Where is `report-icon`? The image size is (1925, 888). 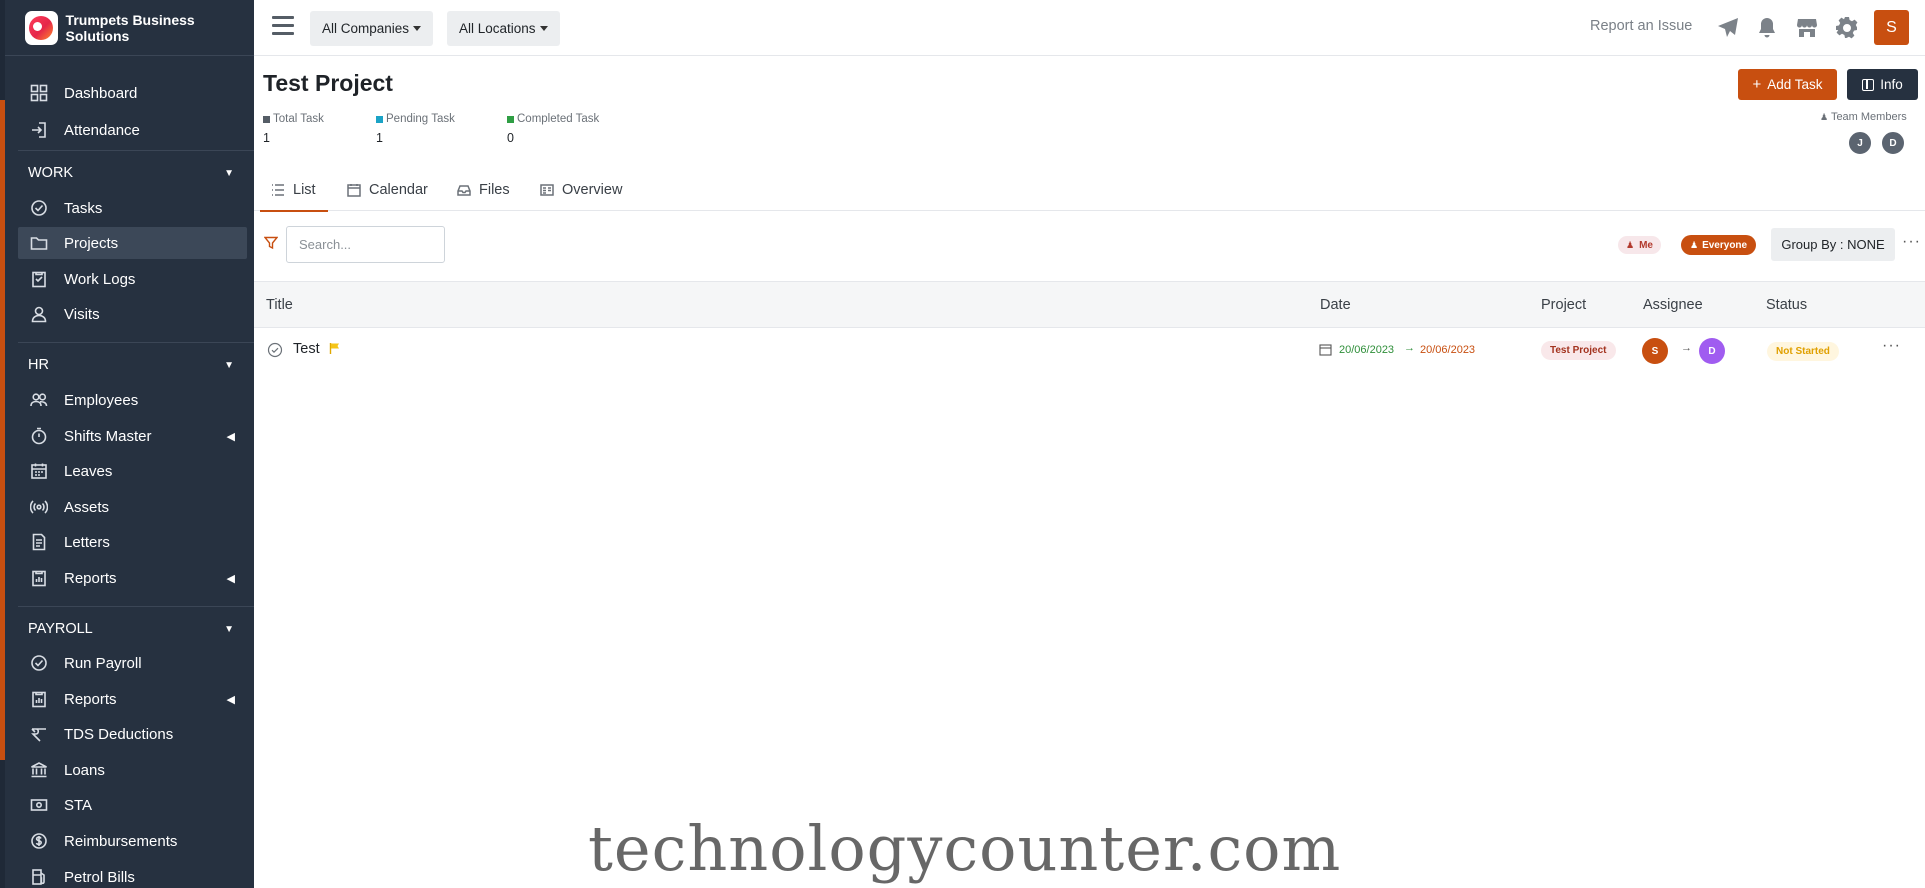 report-icon is located at coordinates (39, 578).